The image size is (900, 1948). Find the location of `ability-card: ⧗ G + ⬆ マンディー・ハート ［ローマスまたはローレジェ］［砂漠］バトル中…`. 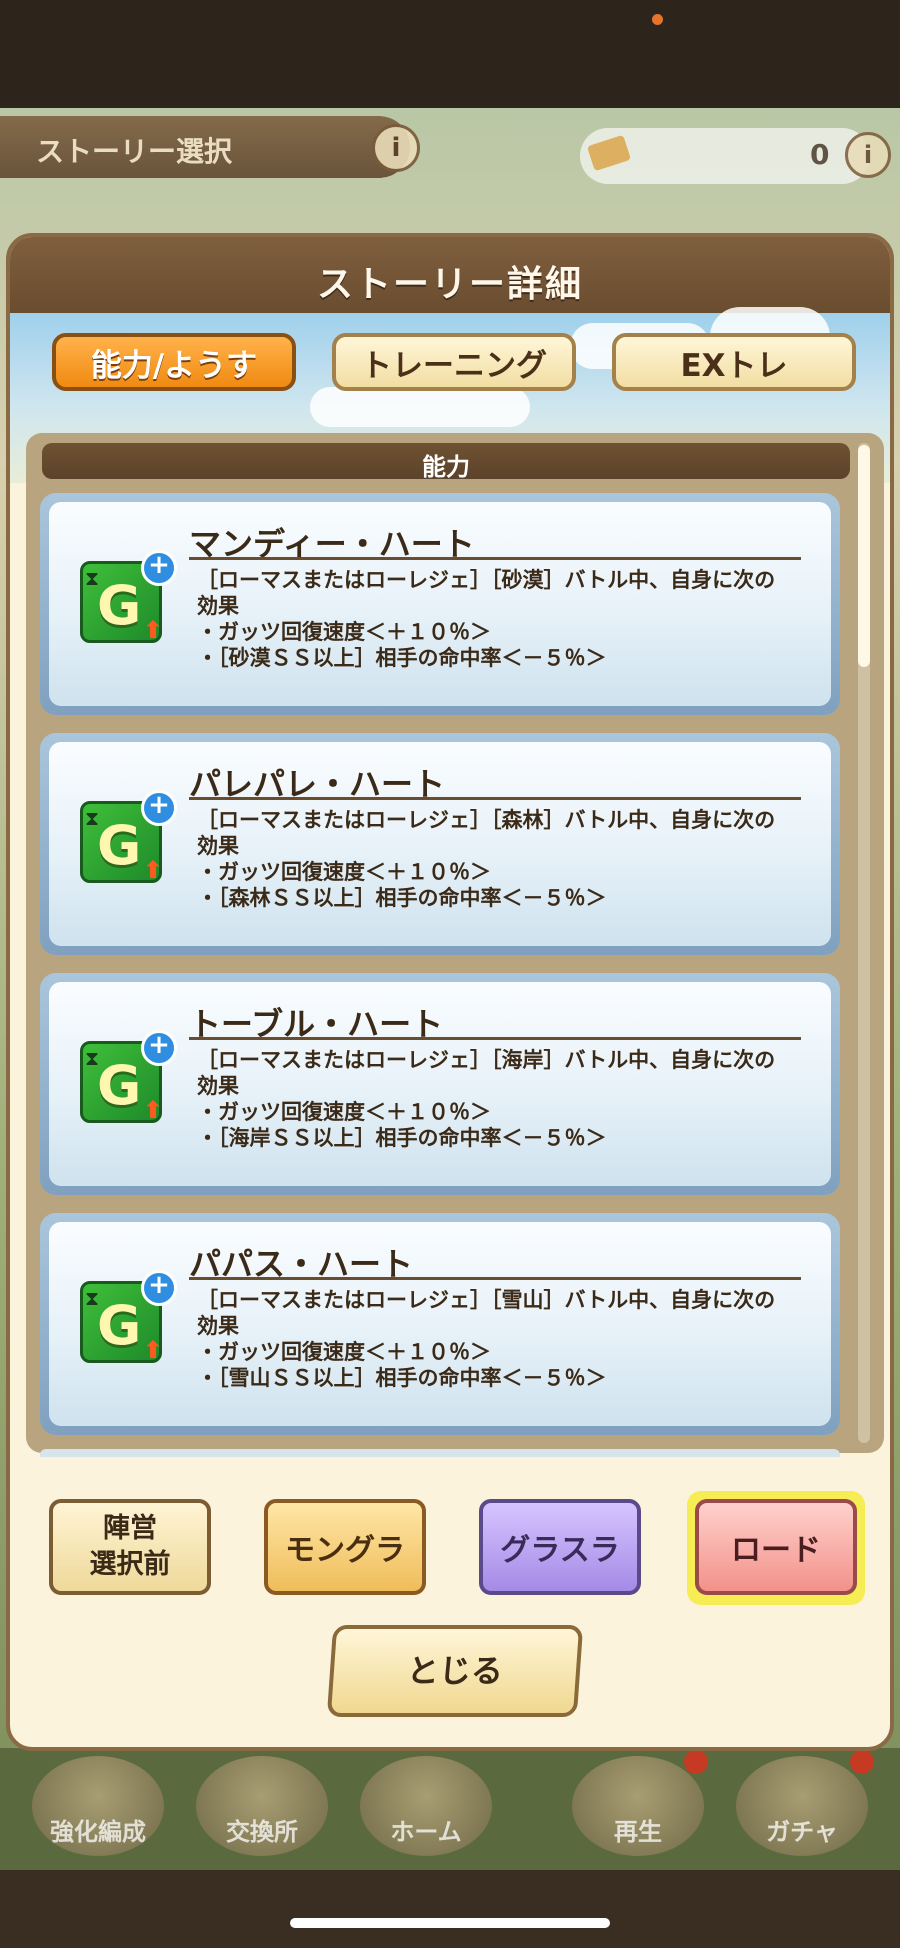

ability-card: ⧗ G + ⬆ マンディー・ハート ［ローマスまたはローレジェ］［砂漠］バトル中… is located at coordinates (440, 604).